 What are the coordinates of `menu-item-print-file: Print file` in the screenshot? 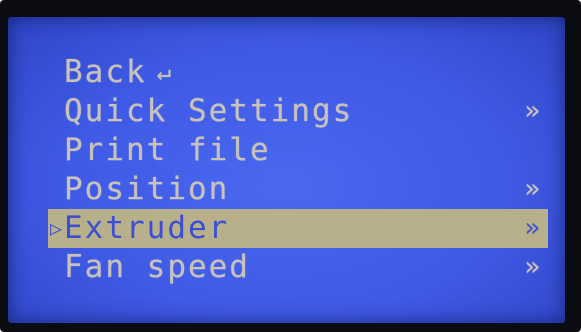 It's located at (298, 150).